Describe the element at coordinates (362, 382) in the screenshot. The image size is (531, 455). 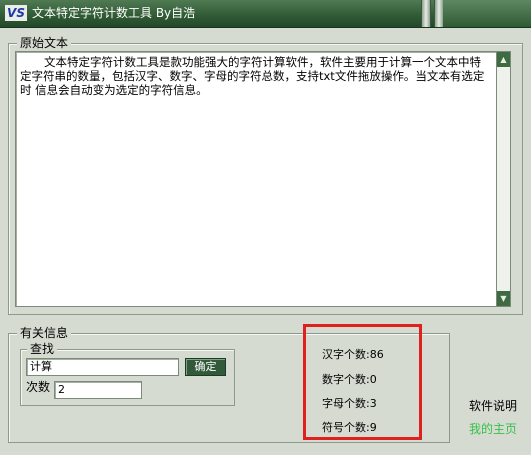
I see `stats-highlight-box` at that location.